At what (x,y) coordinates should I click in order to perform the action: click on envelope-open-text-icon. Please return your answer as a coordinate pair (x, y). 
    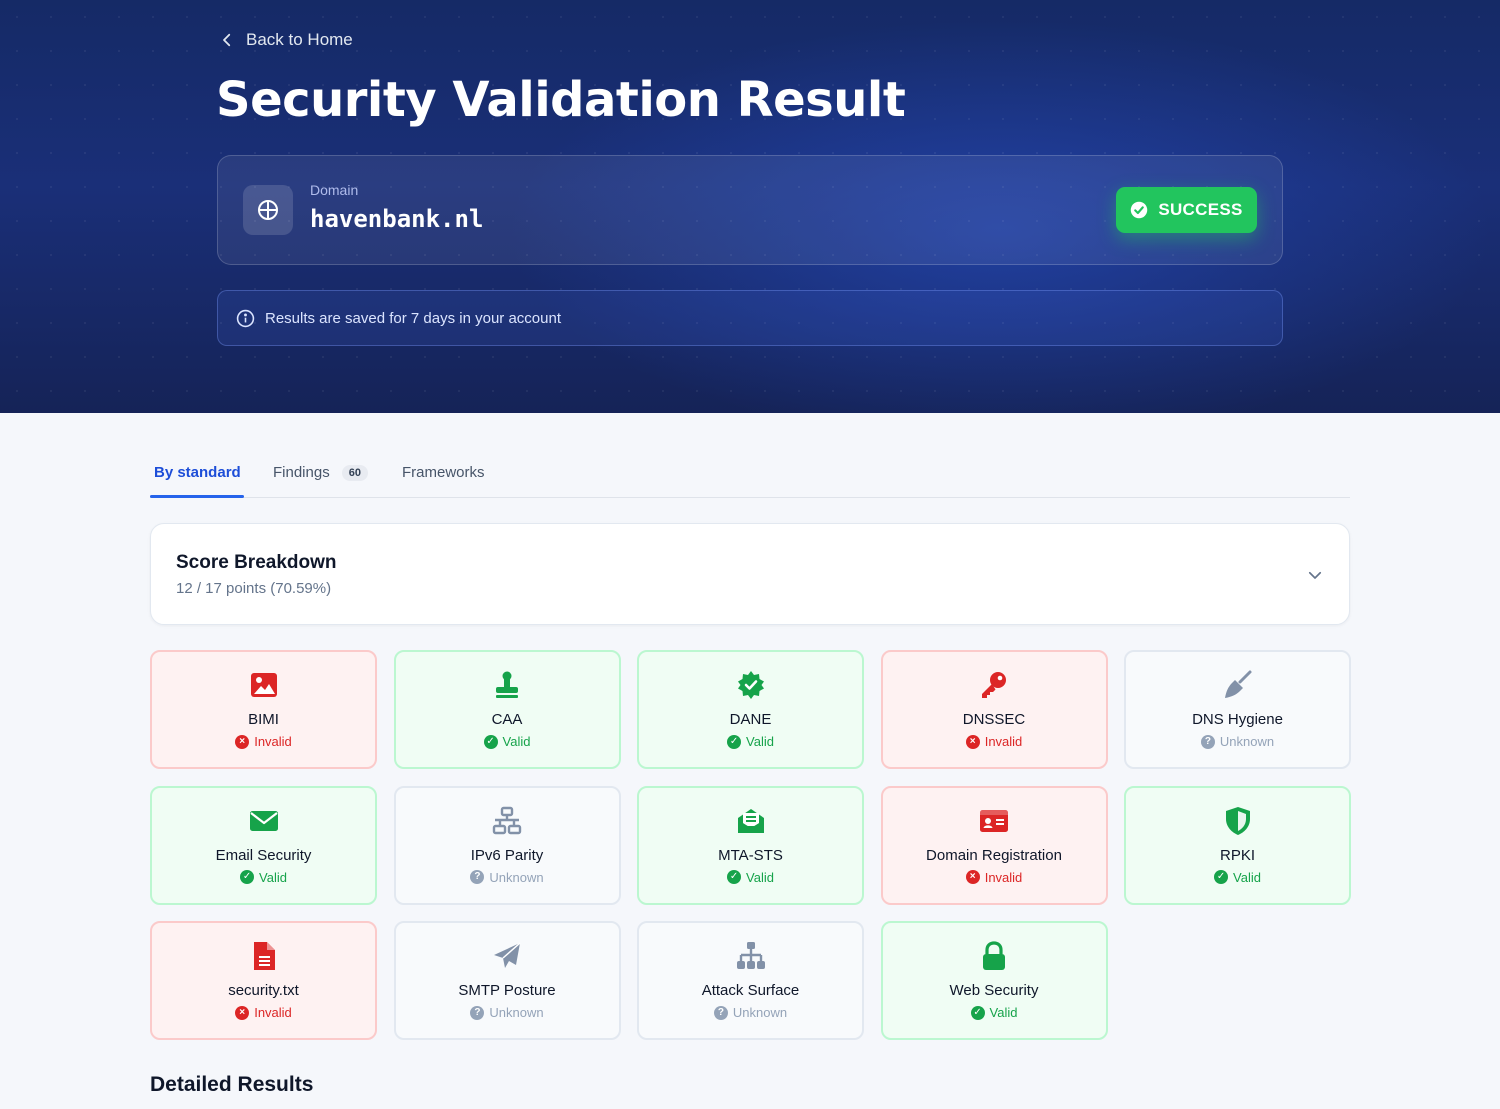
    Looking at the image, I should click on (751, 821).